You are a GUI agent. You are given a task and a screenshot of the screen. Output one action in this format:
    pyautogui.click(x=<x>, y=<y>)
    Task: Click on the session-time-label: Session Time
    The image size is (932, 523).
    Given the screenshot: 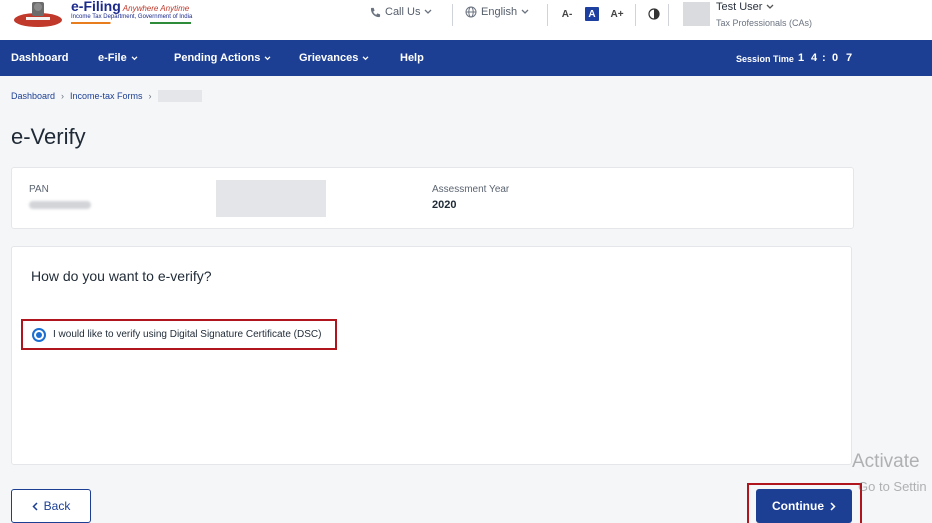 What is the action you would take?
    pyautogui.click(x=765, y=59)
    